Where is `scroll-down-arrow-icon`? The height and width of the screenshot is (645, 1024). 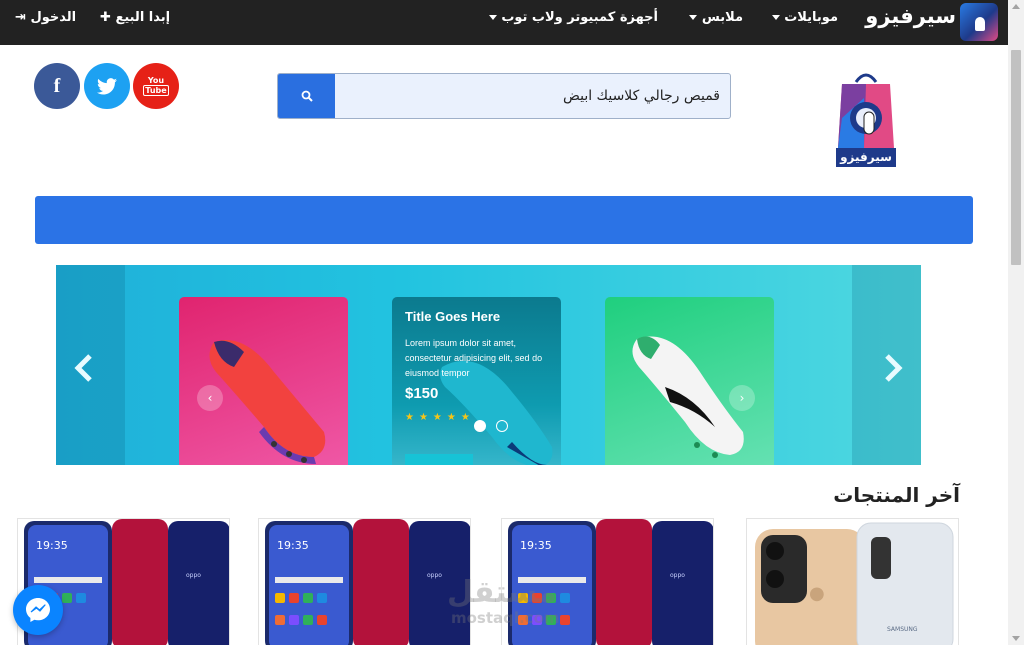 scroll-down-arrow-icon is located at coordinates (1016, 638).